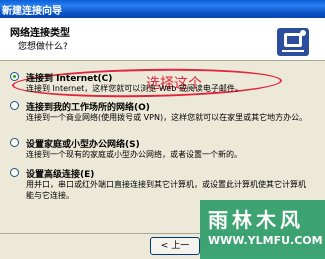 The width and height of the screenshot is (325, 259). What do you see at coordinates (167, 117) in the screenshot?
I see `option-workplace-desc: 连接到一个商业网络(使用拨号或 VPN)，这样您就可以在家里或其它地方办公。` at bounding box center [167, 117].